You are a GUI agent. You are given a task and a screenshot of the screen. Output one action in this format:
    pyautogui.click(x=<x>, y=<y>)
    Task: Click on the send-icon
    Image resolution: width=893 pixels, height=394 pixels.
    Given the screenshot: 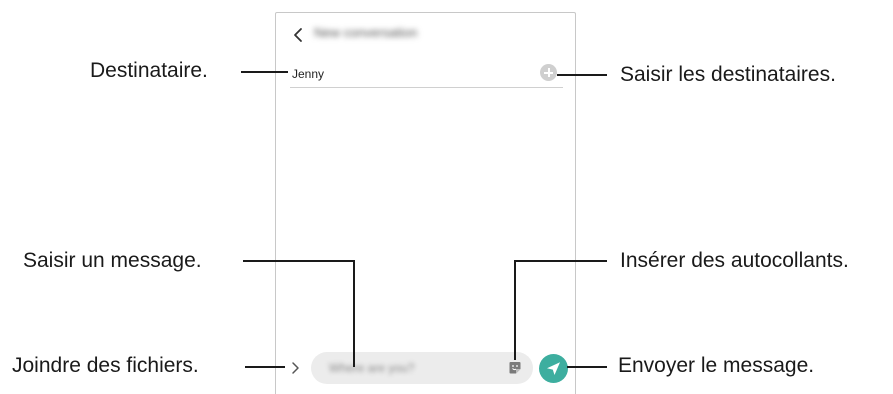 What is the action you would take?
    pyautogui.click(x=553, y=368)
    